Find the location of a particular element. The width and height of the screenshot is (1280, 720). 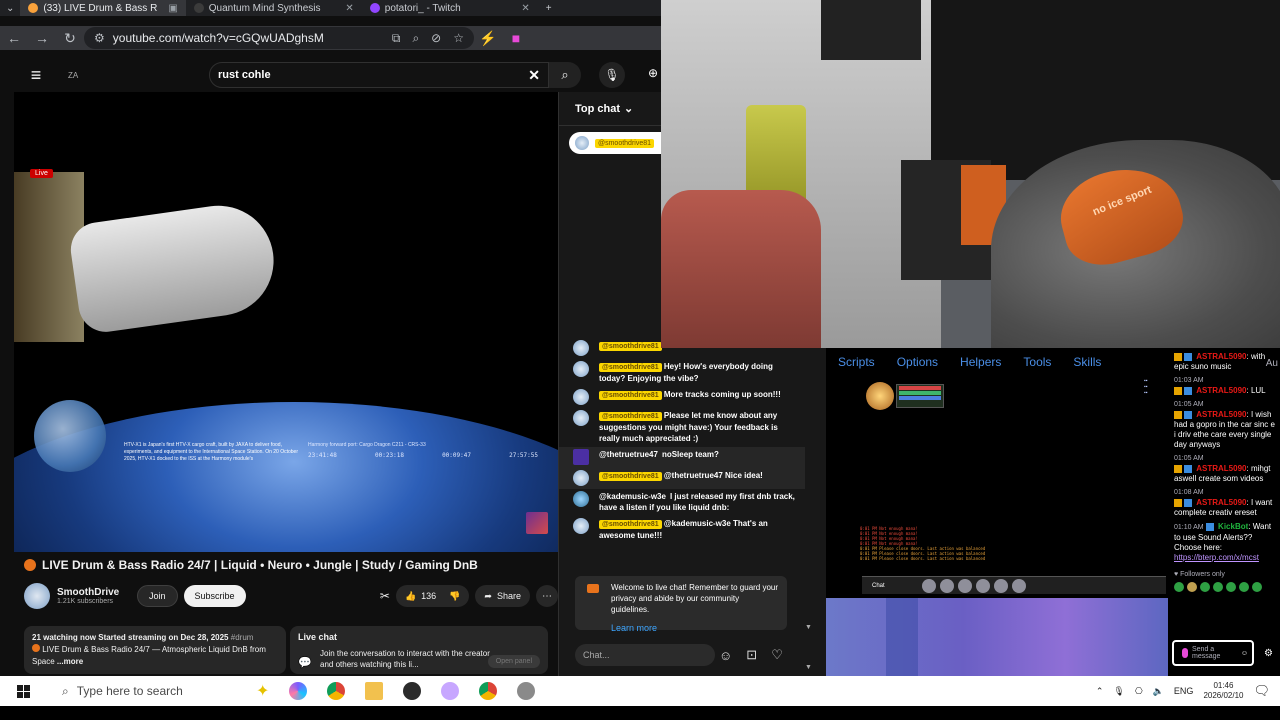

twitch-send-message-input: Send a message ☺ is located at coordinates (1213, 653).